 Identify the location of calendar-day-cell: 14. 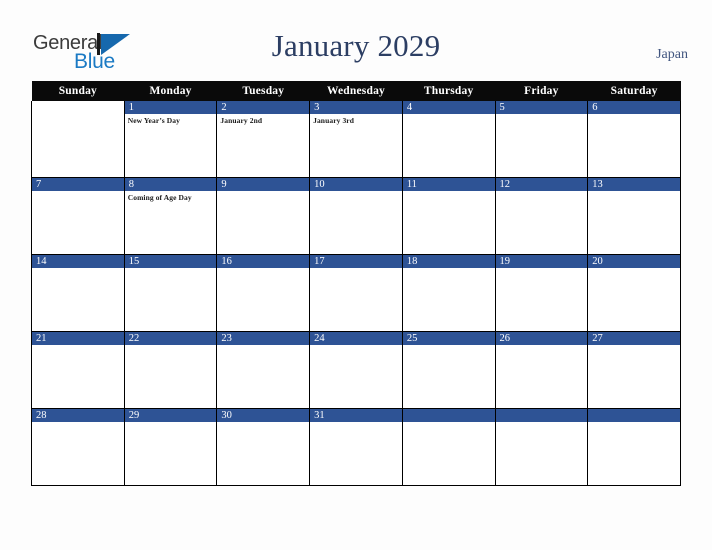
(78, 293).